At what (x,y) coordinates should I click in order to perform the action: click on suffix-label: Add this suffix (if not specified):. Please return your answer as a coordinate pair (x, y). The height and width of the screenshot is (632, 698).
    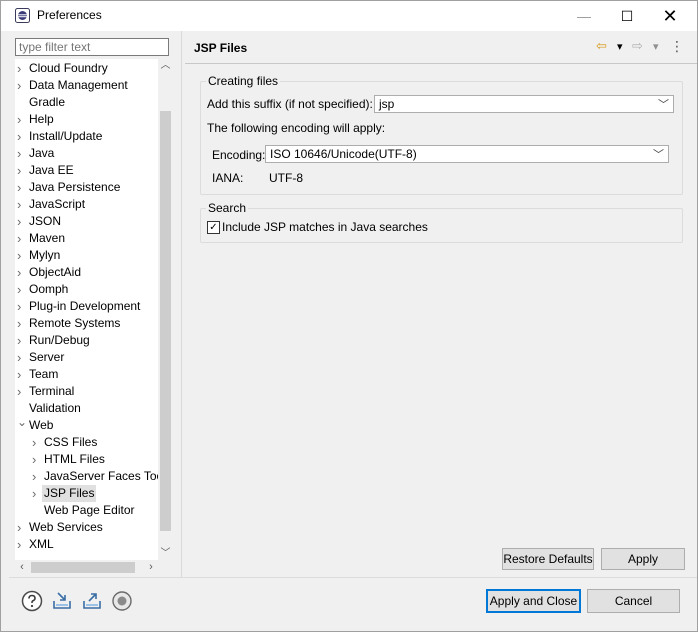
    Looking at the image, I should click on (290, 104).